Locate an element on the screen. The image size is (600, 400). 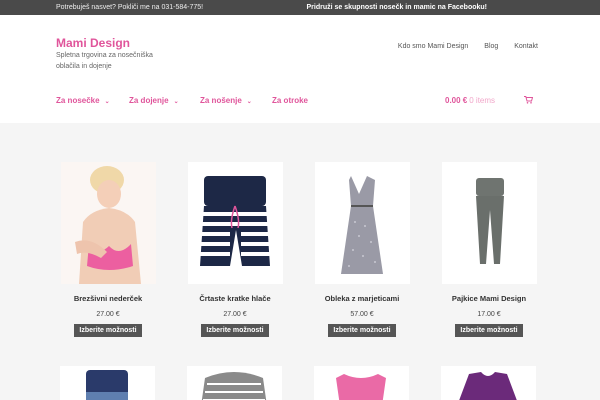
product-name: Pajkice Mami Design is located at coordinates (489, 298).